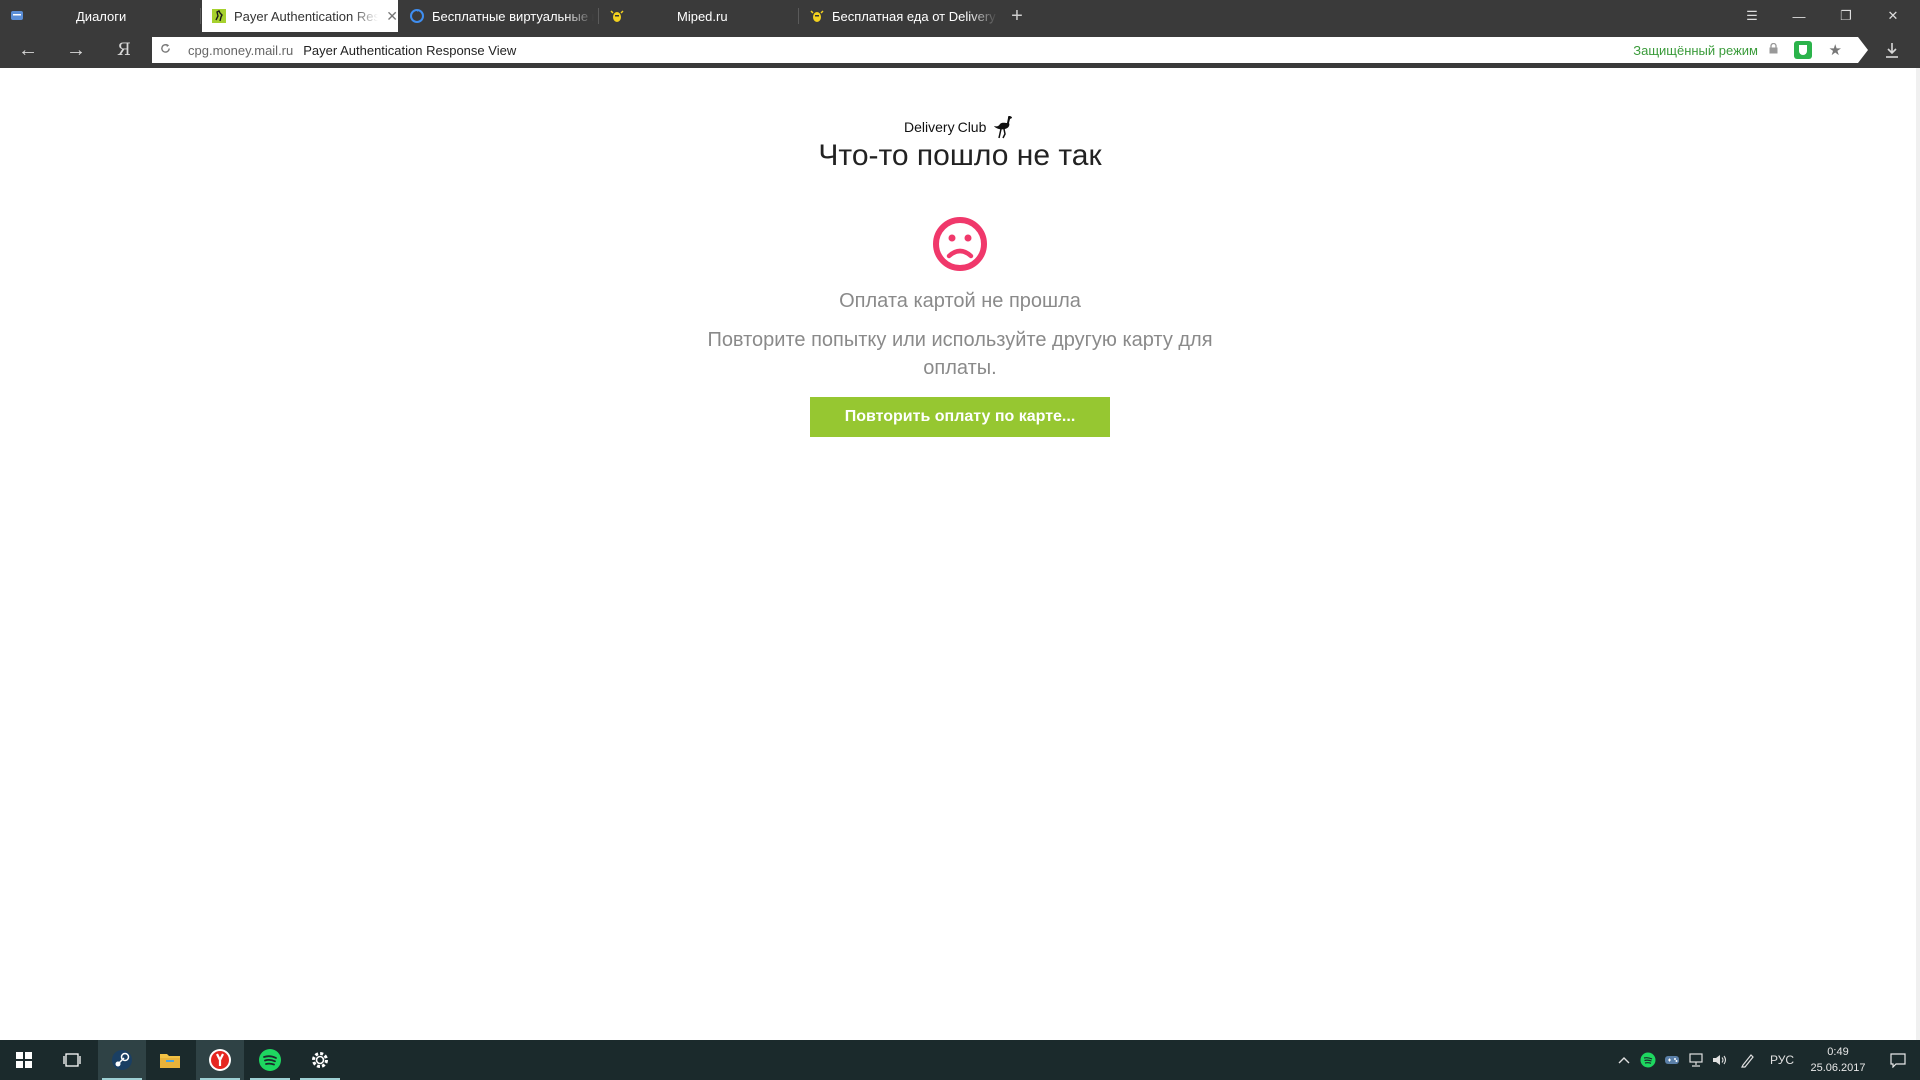 The height and width of the screenshot is (1080, 1920). What do you see at coordinates (960, 1060) in the screenshot?
I see `windows-taskbar: РУС 0:49 25.06.2017` at bounding box center [960, 1060].